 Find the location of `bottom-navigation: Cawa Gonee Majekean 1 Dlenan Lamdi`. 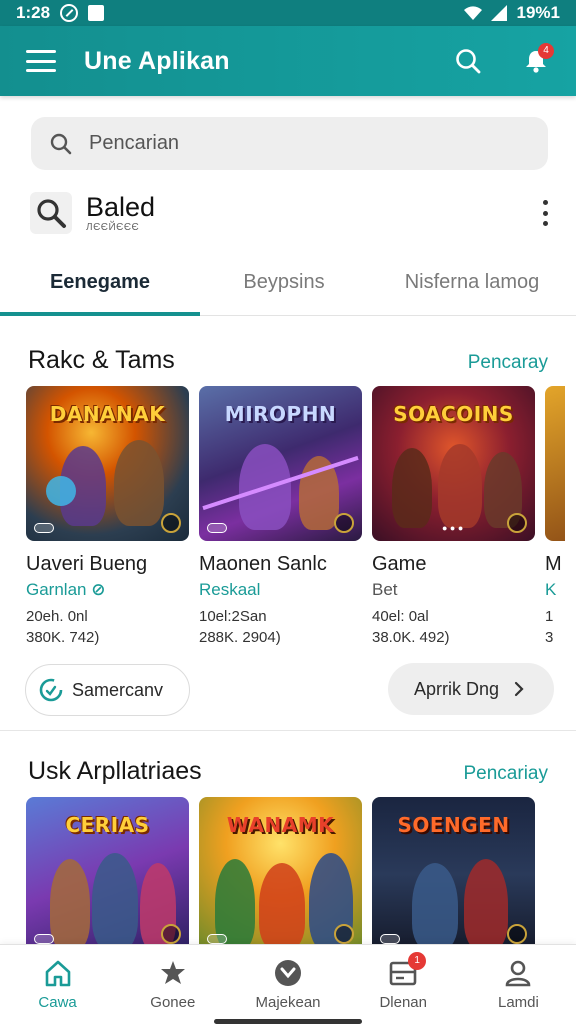

bottom-navigation: Cawa Gonee Majekean 1 Dlenan Lamdi is located at coordinates (288, 984).